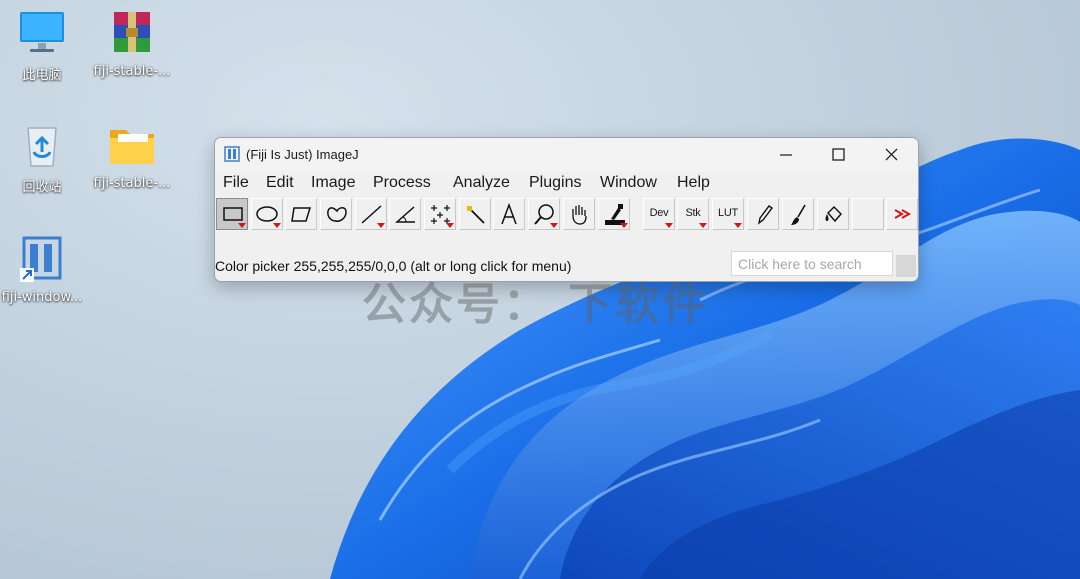 Image resolution: width=1080 pixels, height=579 pixels. I want to click on menu-process: Process, so click(402, 183).